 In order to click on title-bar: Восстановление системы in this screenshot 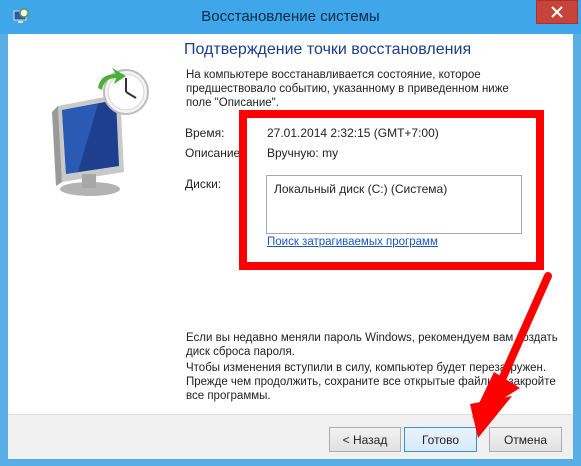, I will do `click(290, 17)`.